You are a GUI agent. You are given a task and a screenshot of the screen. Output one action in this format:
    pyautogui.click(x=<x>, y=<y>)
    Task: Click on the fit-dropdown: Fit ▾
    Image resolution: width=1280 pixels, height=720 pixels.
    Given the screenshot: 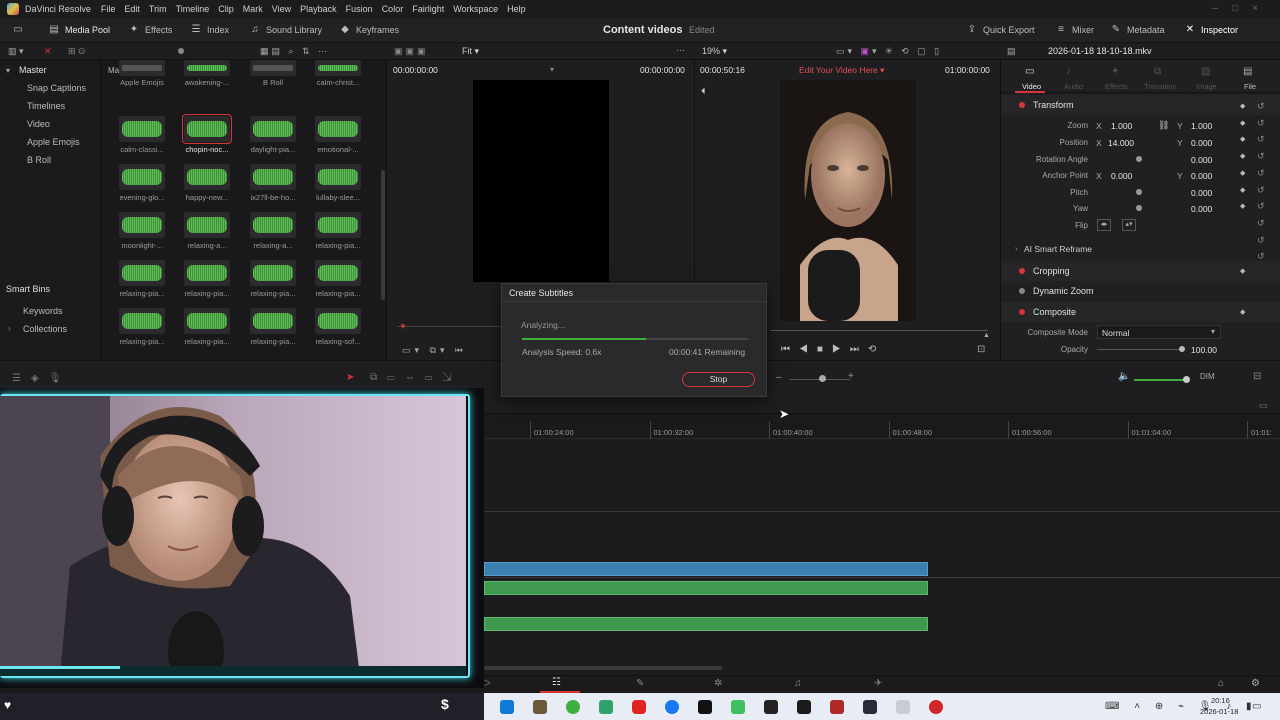 What is the action you would take?
    pyautogui.click(x=470, y=51)
    